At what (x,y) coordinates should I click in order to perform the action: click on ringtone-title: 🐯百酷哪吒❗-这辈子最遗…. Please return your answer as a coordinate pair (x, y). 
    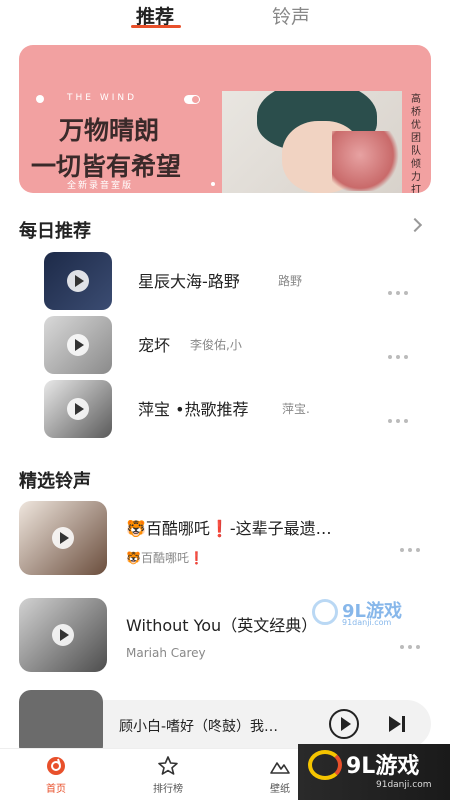
    Looking at the image, I should click on (229, 528).